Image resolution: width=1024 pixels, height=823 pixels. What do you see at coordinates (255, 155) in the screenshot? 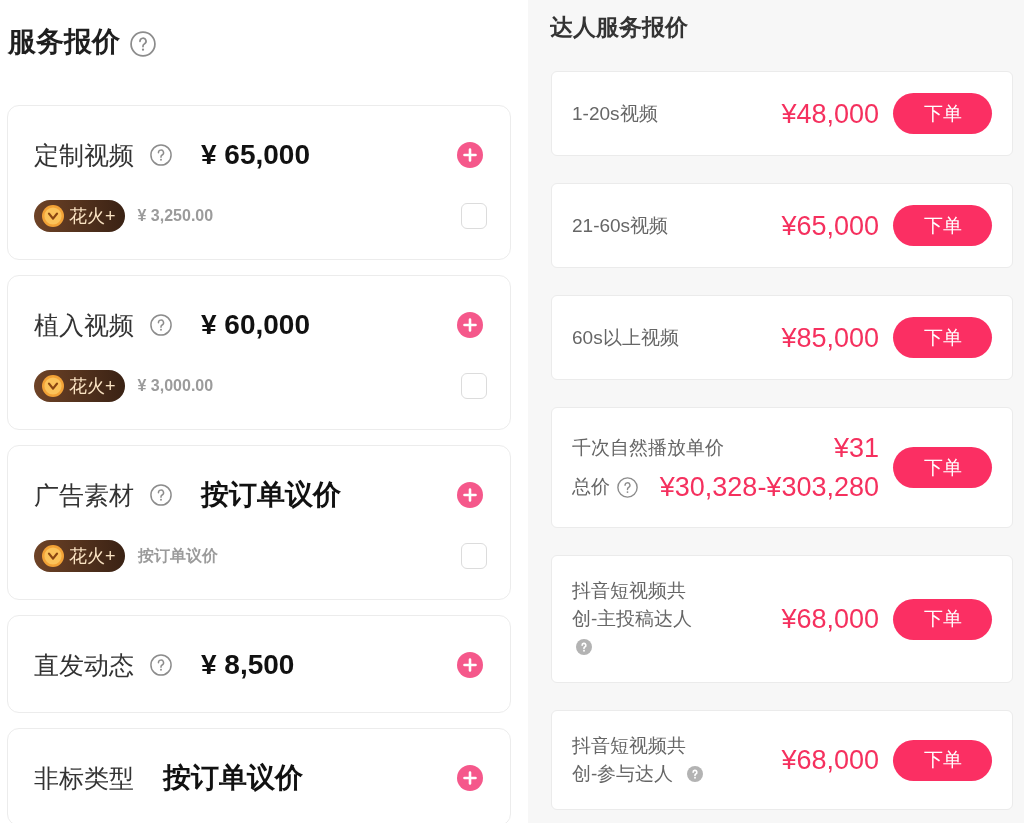
I see `service-price: ¥ 65,000` at bounding box center [255, 155].